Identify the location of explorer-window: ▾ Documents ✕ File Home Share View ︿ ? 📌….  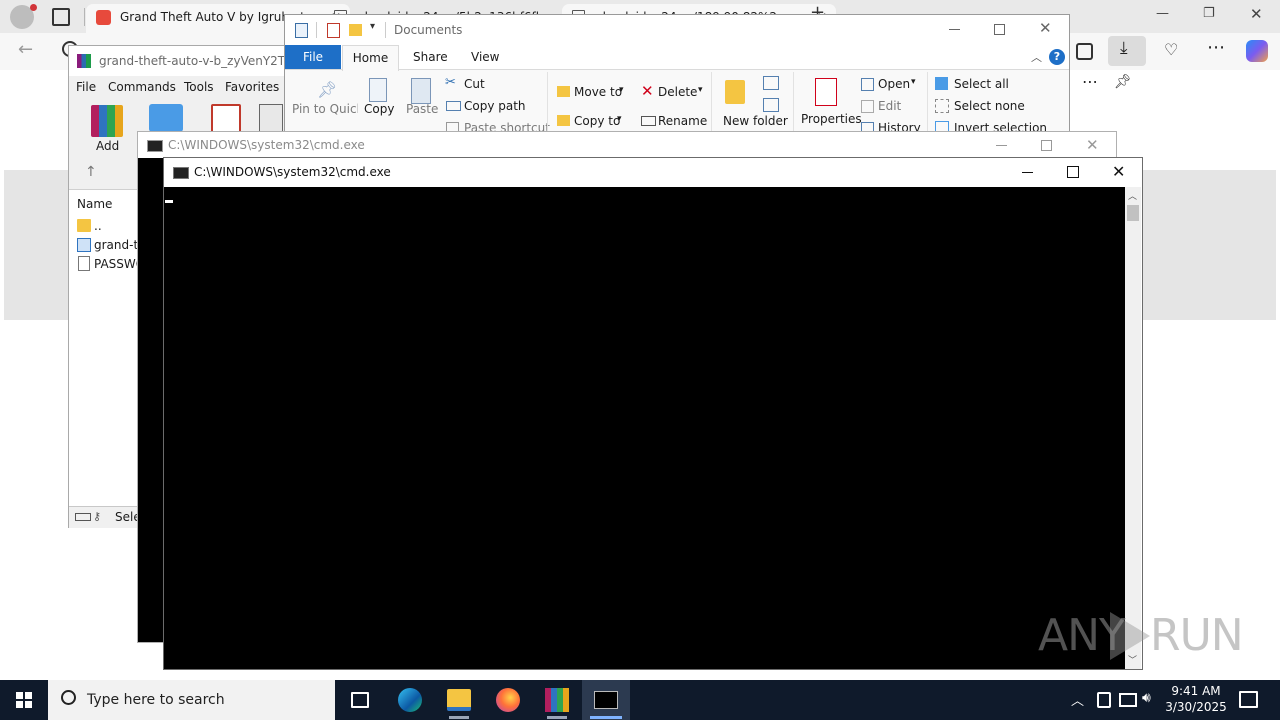
(677, 74).